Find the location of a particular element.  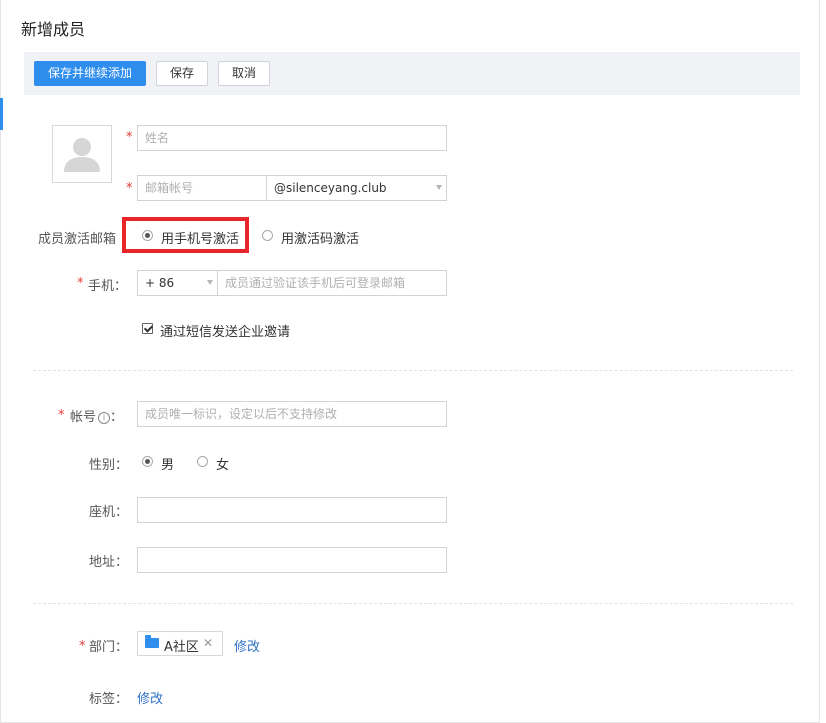

toolbar: 保存并继续添加 保存 取消 is located at coordinates (412, 73).